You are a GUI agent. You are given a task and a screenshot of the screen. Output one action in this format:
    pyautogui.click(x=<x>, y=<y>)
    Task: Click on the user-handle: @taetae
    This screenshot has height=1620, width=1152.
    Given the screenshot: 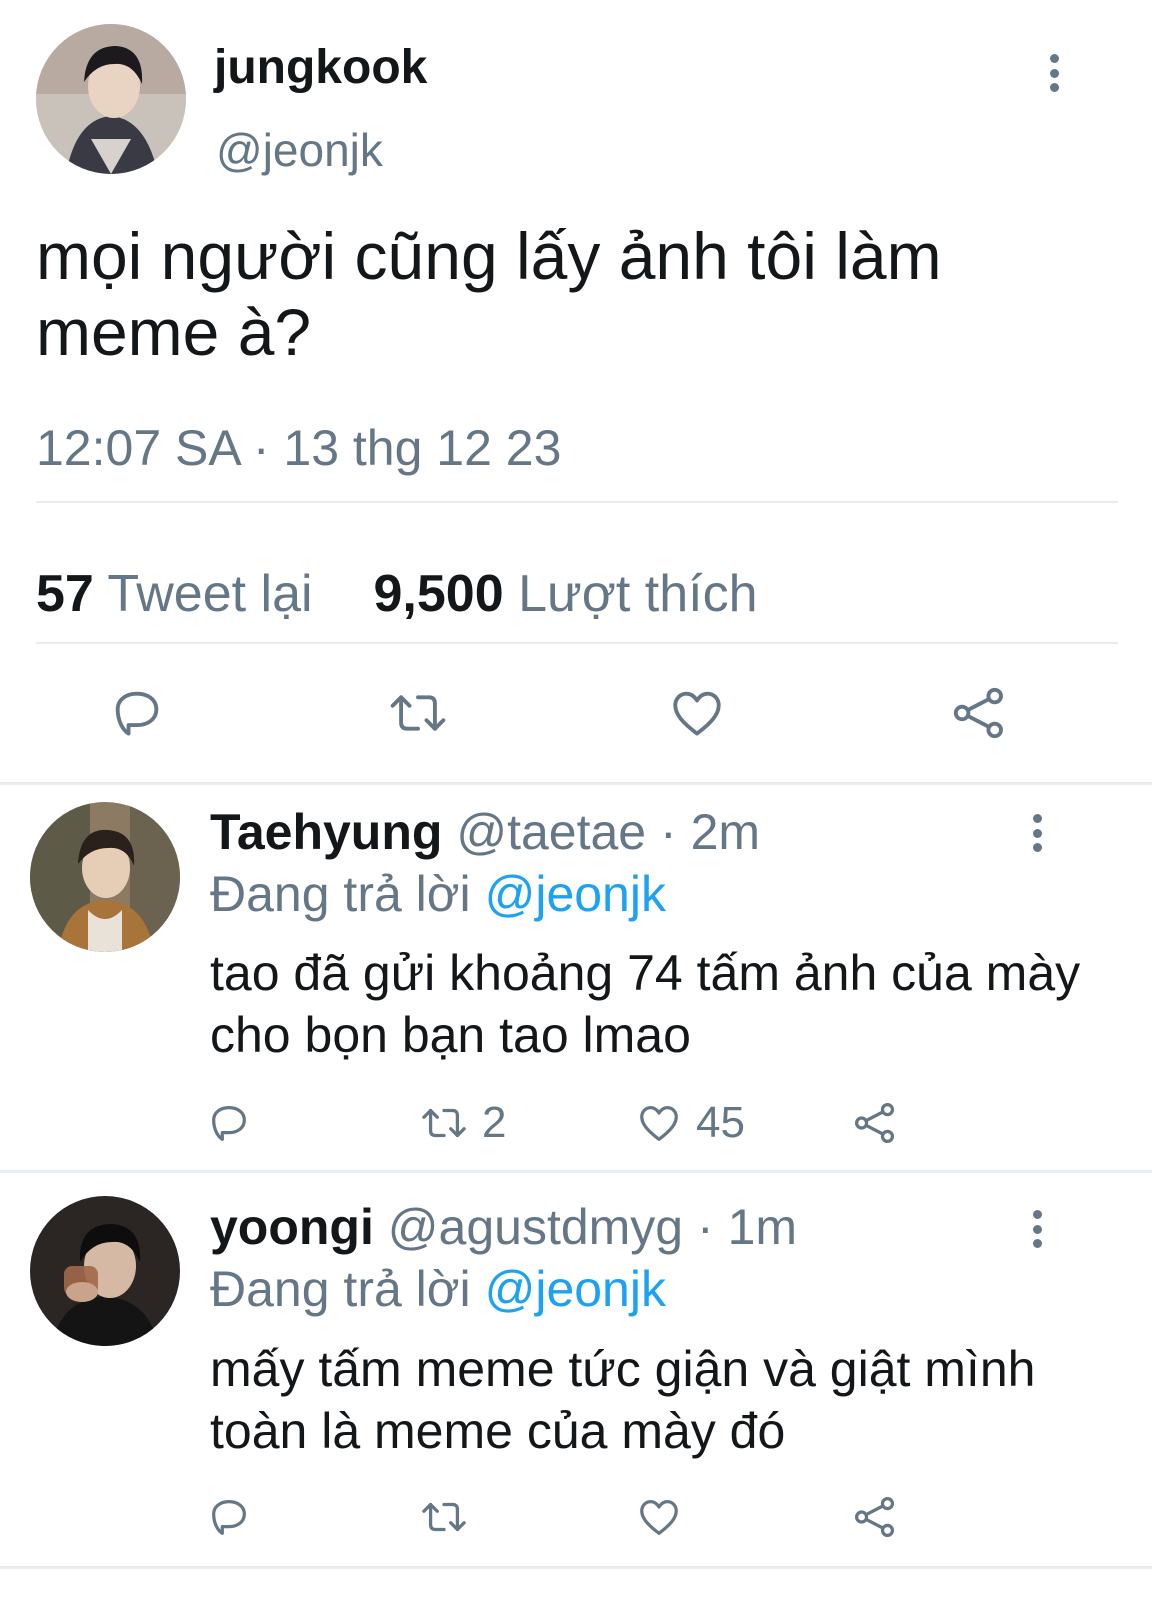 What is the action you would take?
    pyautogui.click(x=551, y=832)
    